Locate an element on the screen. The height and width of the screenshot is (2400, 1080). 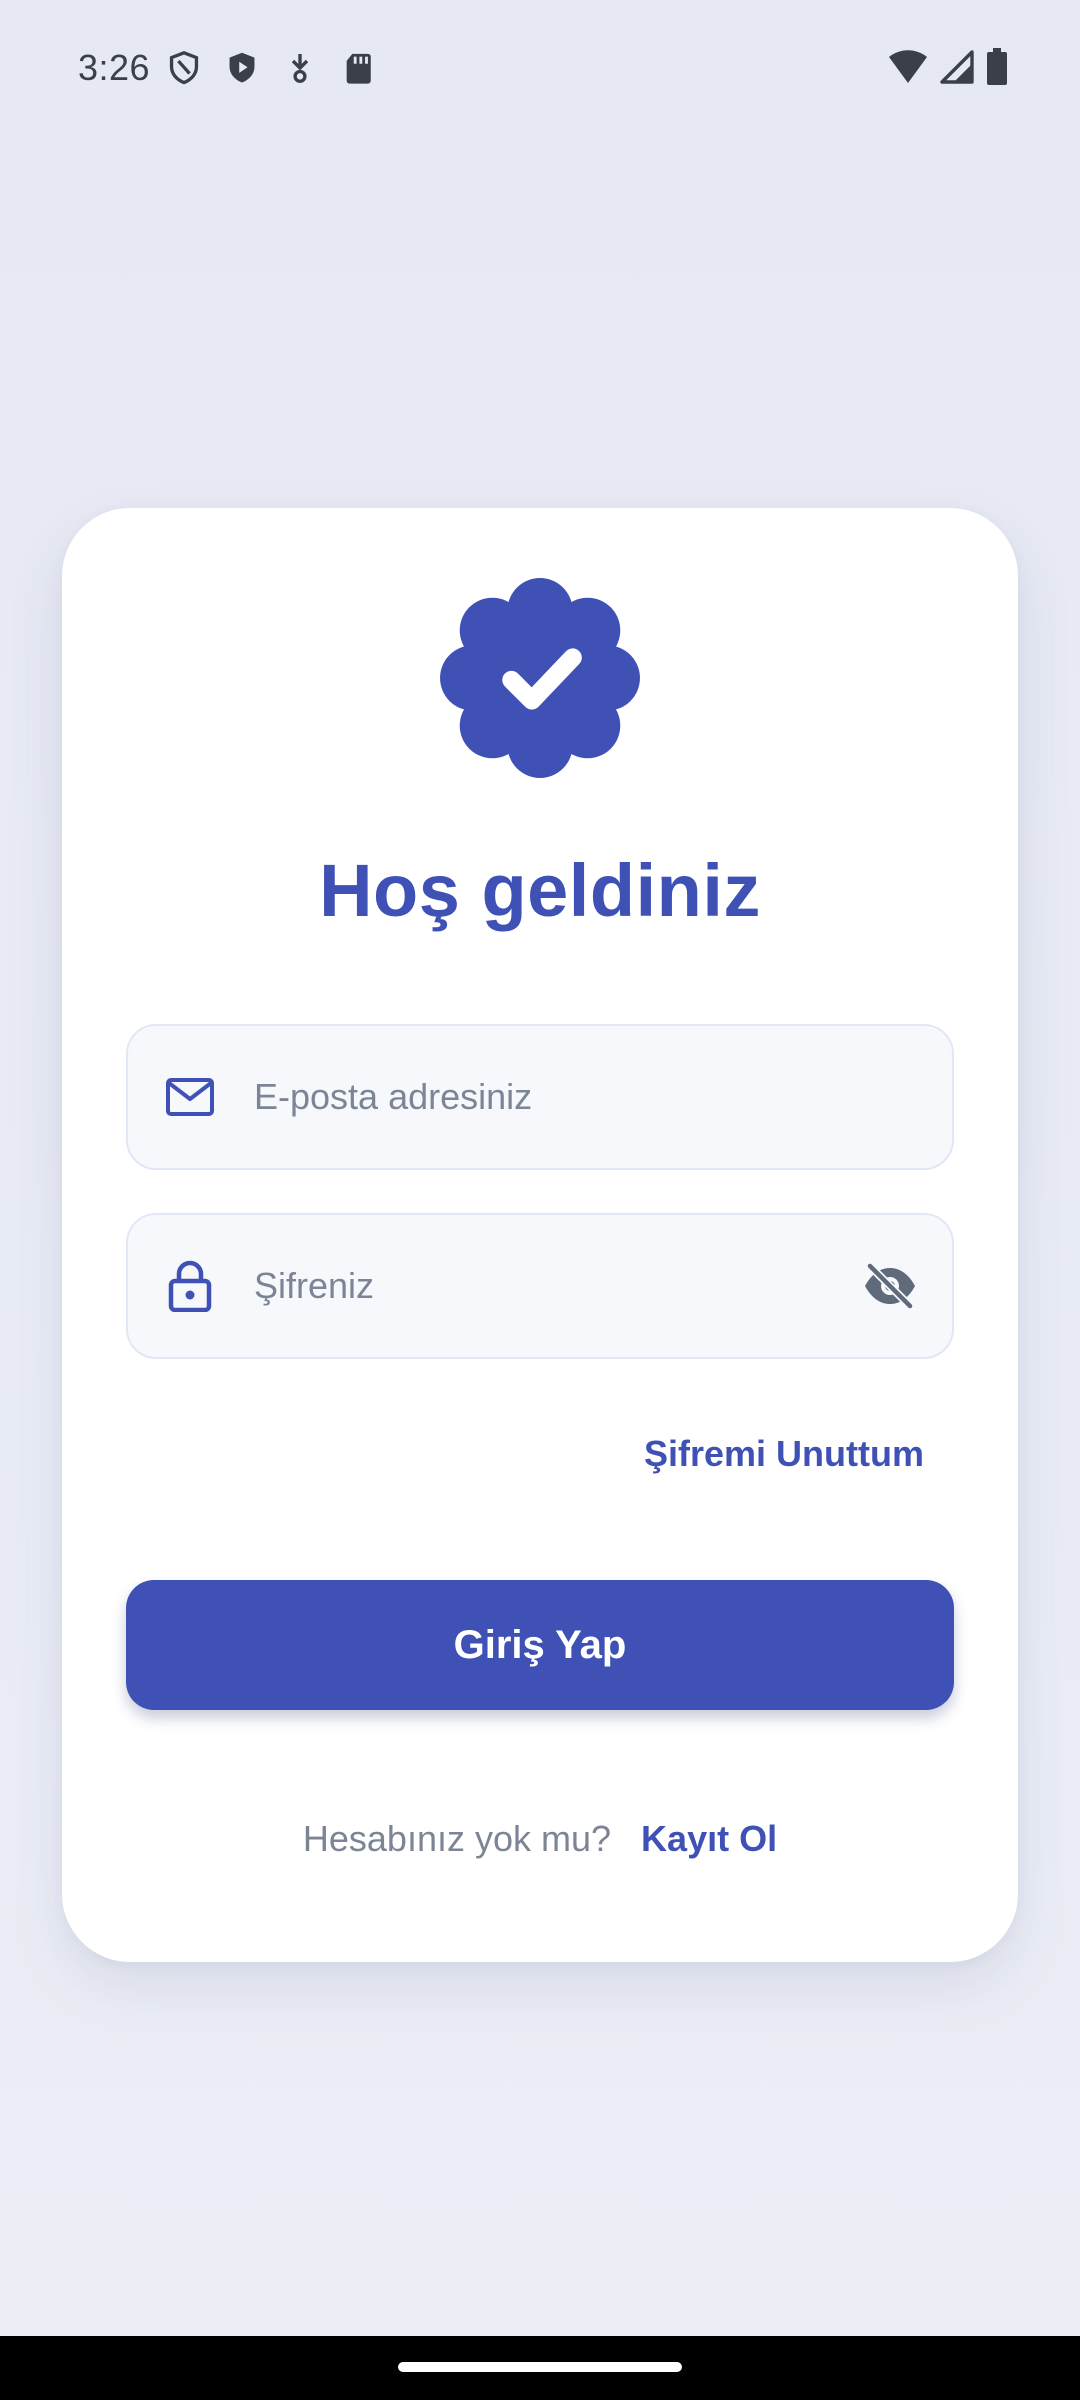
email-input is located at coordinates (548, 1097).